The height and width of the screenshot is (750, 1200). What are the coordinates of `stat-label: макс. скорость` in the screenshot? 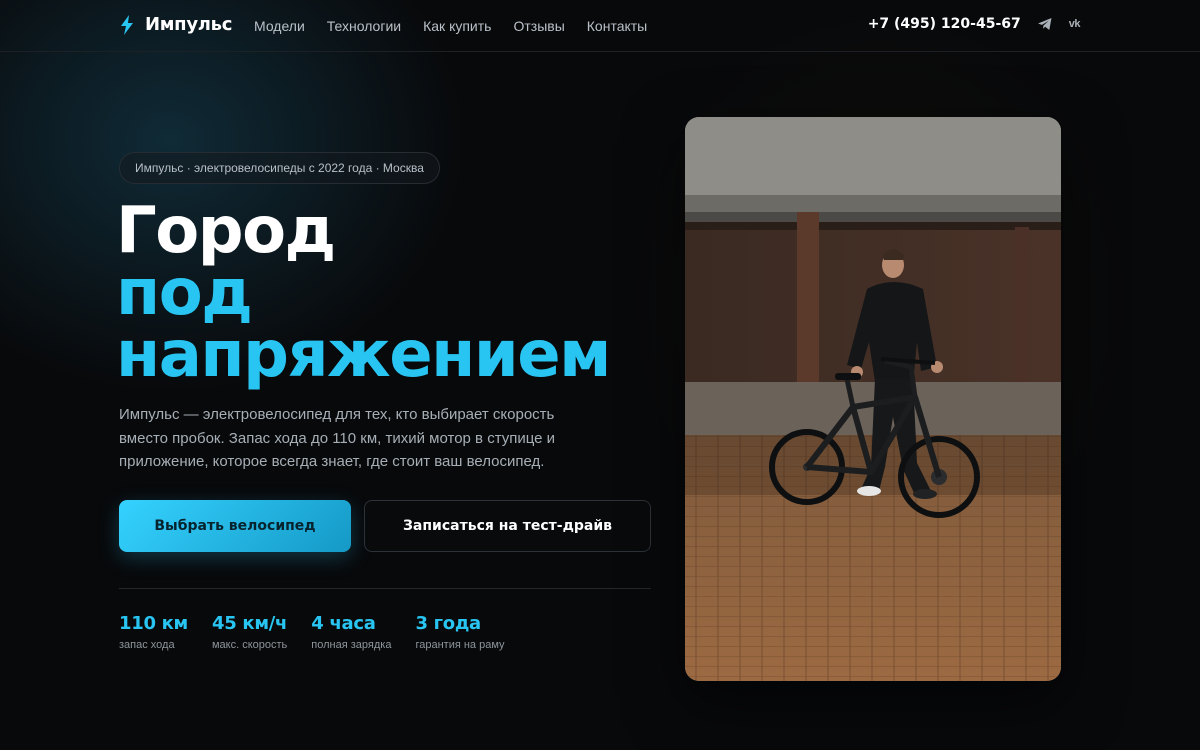 It's located at (249, 645).